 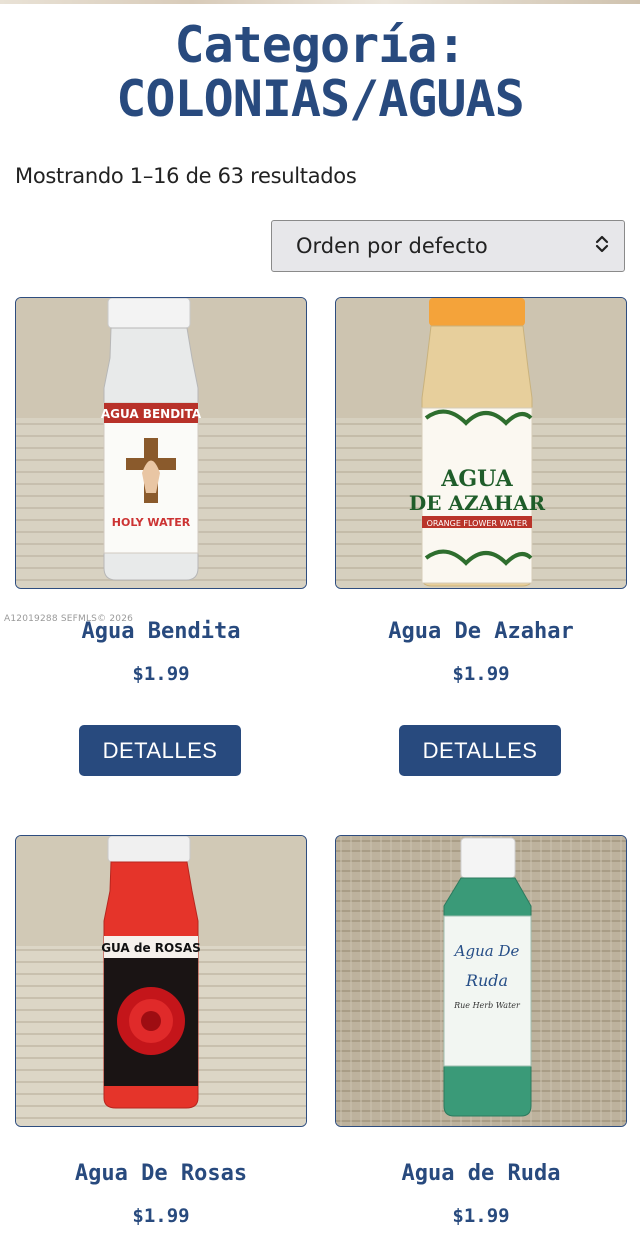 I want to click on product-name: Agua De Rosas, so click(x=161, y=1173).